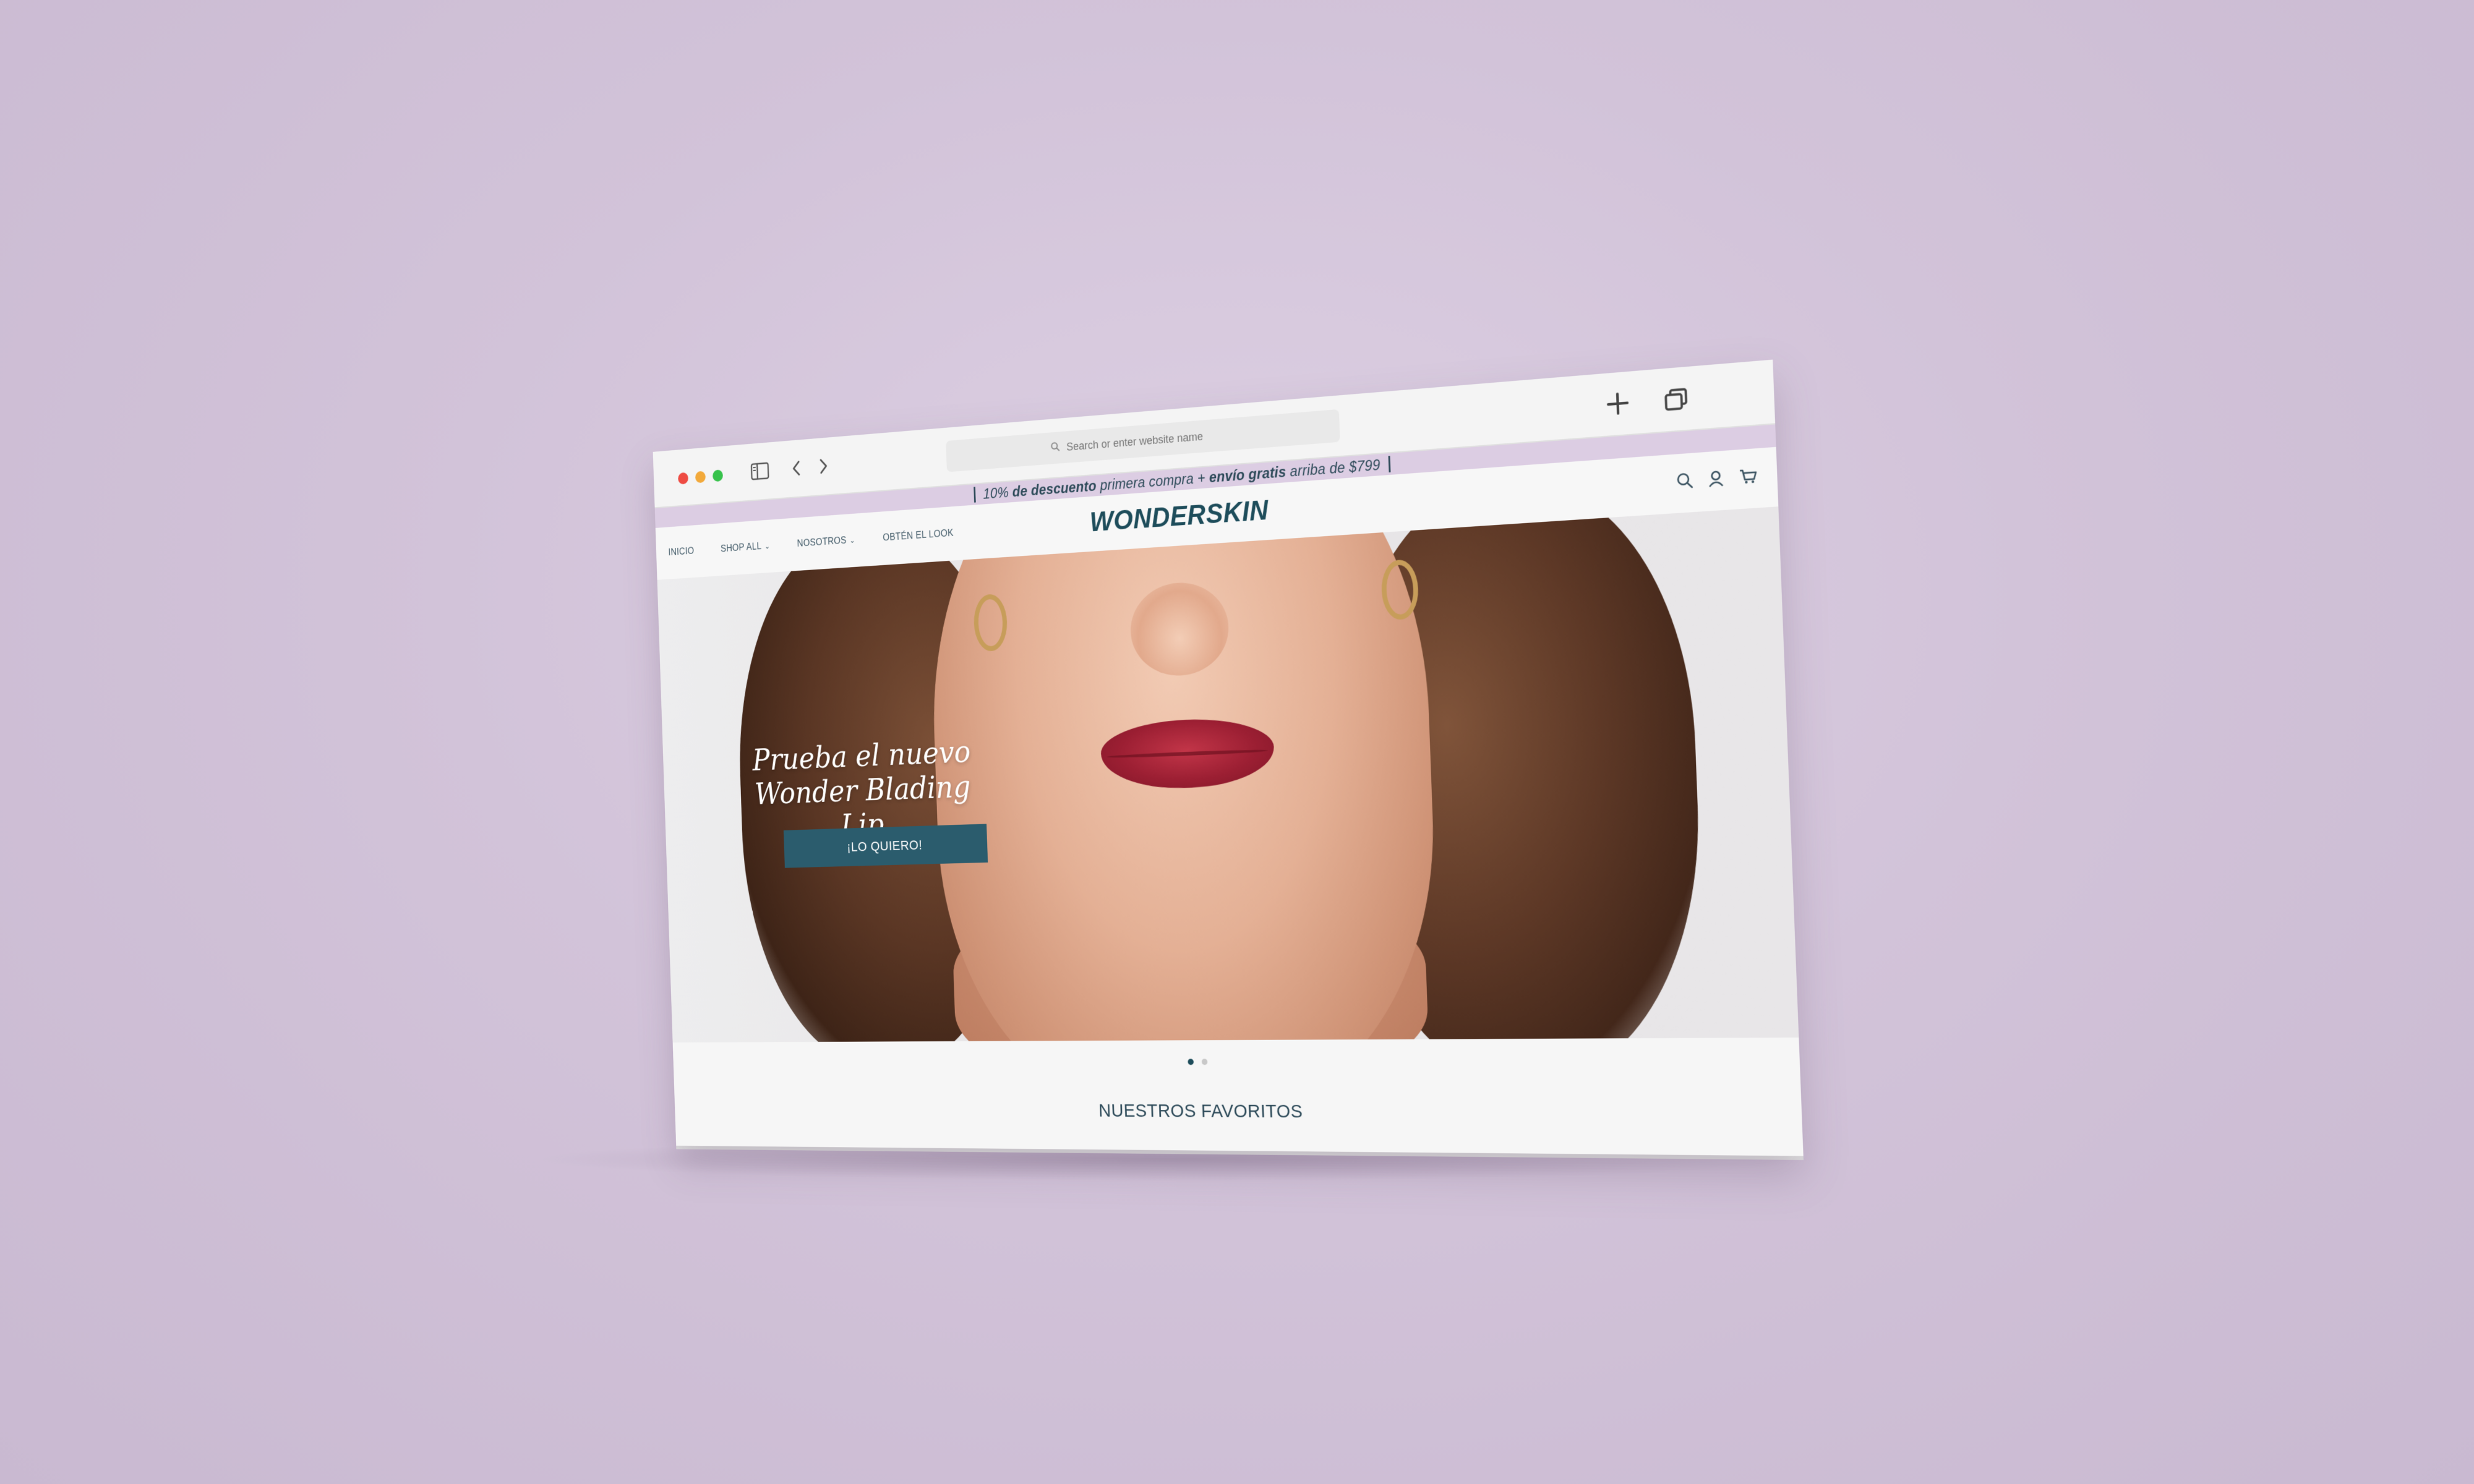 This screenshot has width=2474, height=1484. What do you see at coordinates (1617, 403) in the screenshot?
I see `new-tab-icon` at bounding box center [1617, 403].